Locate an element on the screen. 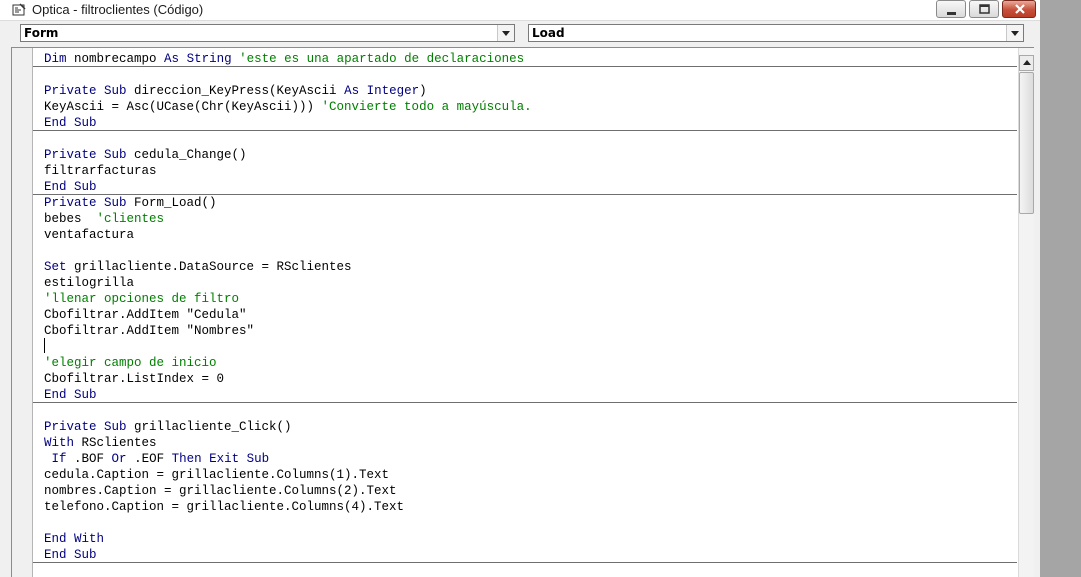  code-text: estilogrilla is located at coordinates (89, 283).